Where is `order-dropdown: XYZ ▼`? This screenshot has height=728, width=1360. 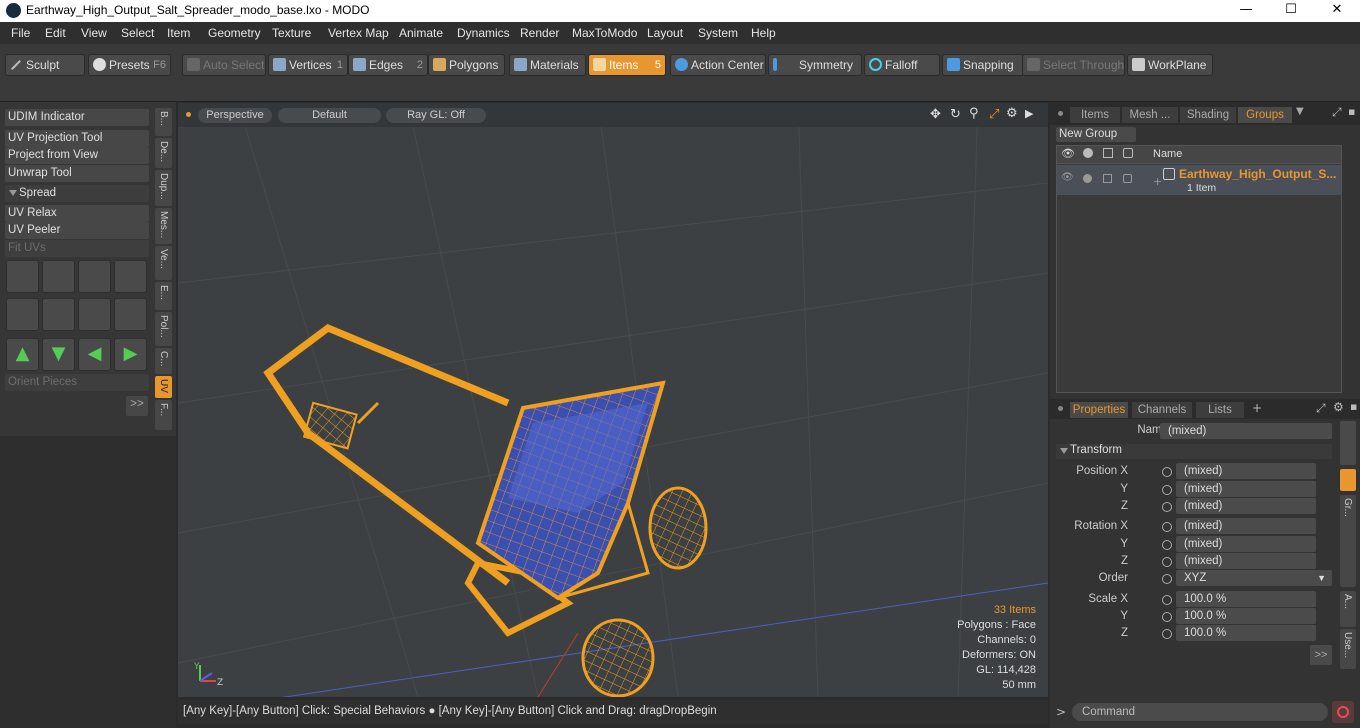
order-dropdown: XYZ ▼ is located at coordinates (1254, 578).